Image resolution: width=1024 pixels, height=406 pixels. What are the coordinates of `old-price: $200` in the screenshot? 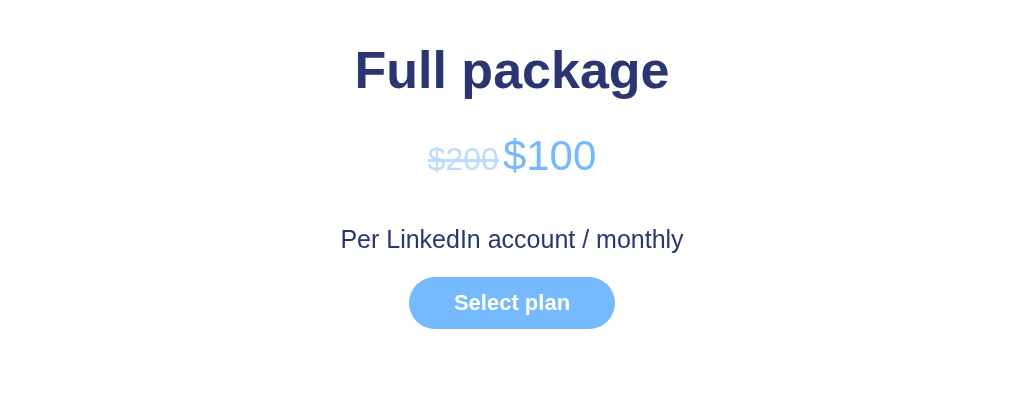 It's located at (463, 159).